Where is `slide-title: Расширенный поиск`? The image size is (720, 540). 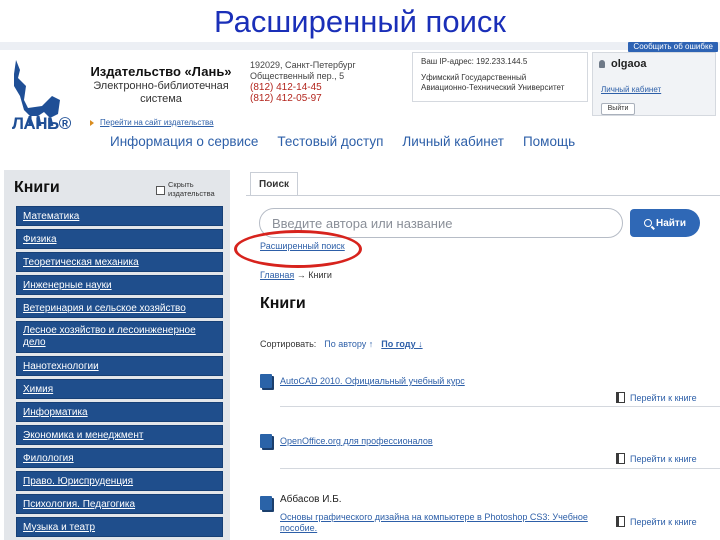 slide-title: Расширенный поиск is located at coordinates (360, 21).